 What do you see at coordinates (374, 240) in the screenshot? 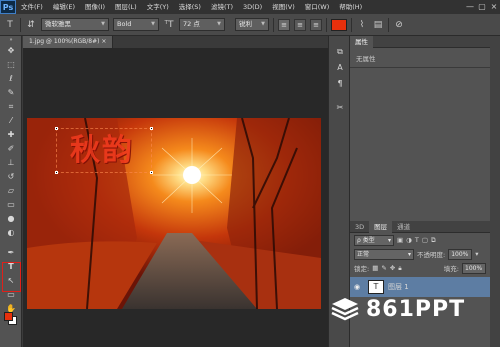
I see `layer-filter-select: ρ 类型 ▾` at bounding box center [374, 240].